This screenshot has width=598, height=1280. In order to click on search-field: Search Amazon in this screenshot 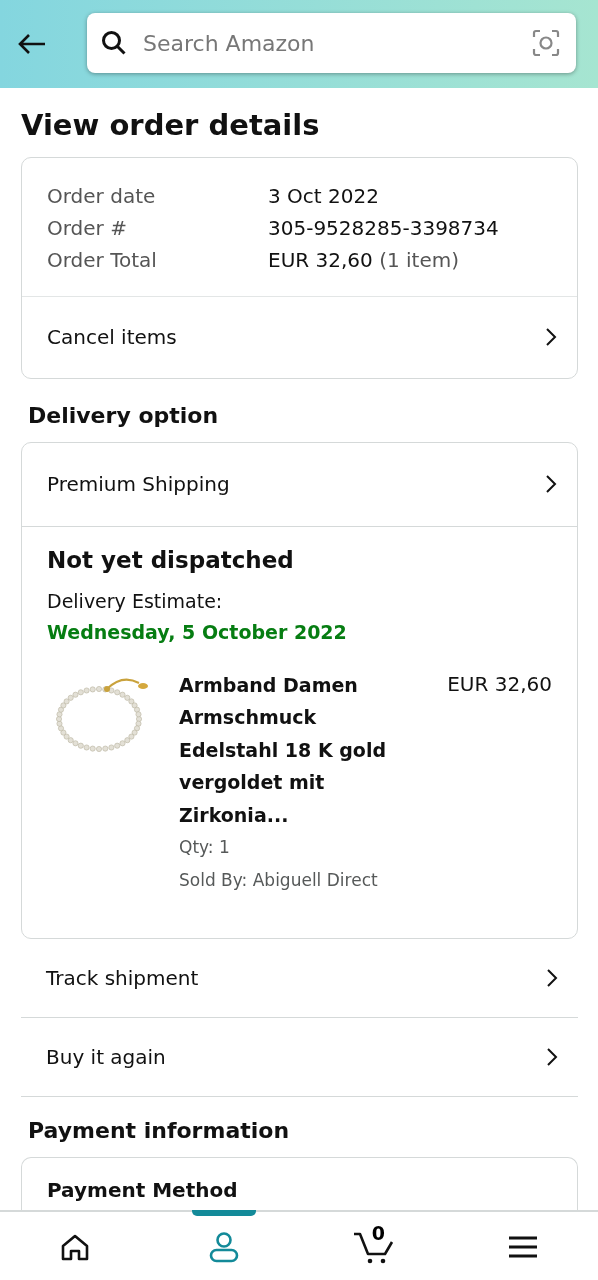, I will do `click(329, 43)`.